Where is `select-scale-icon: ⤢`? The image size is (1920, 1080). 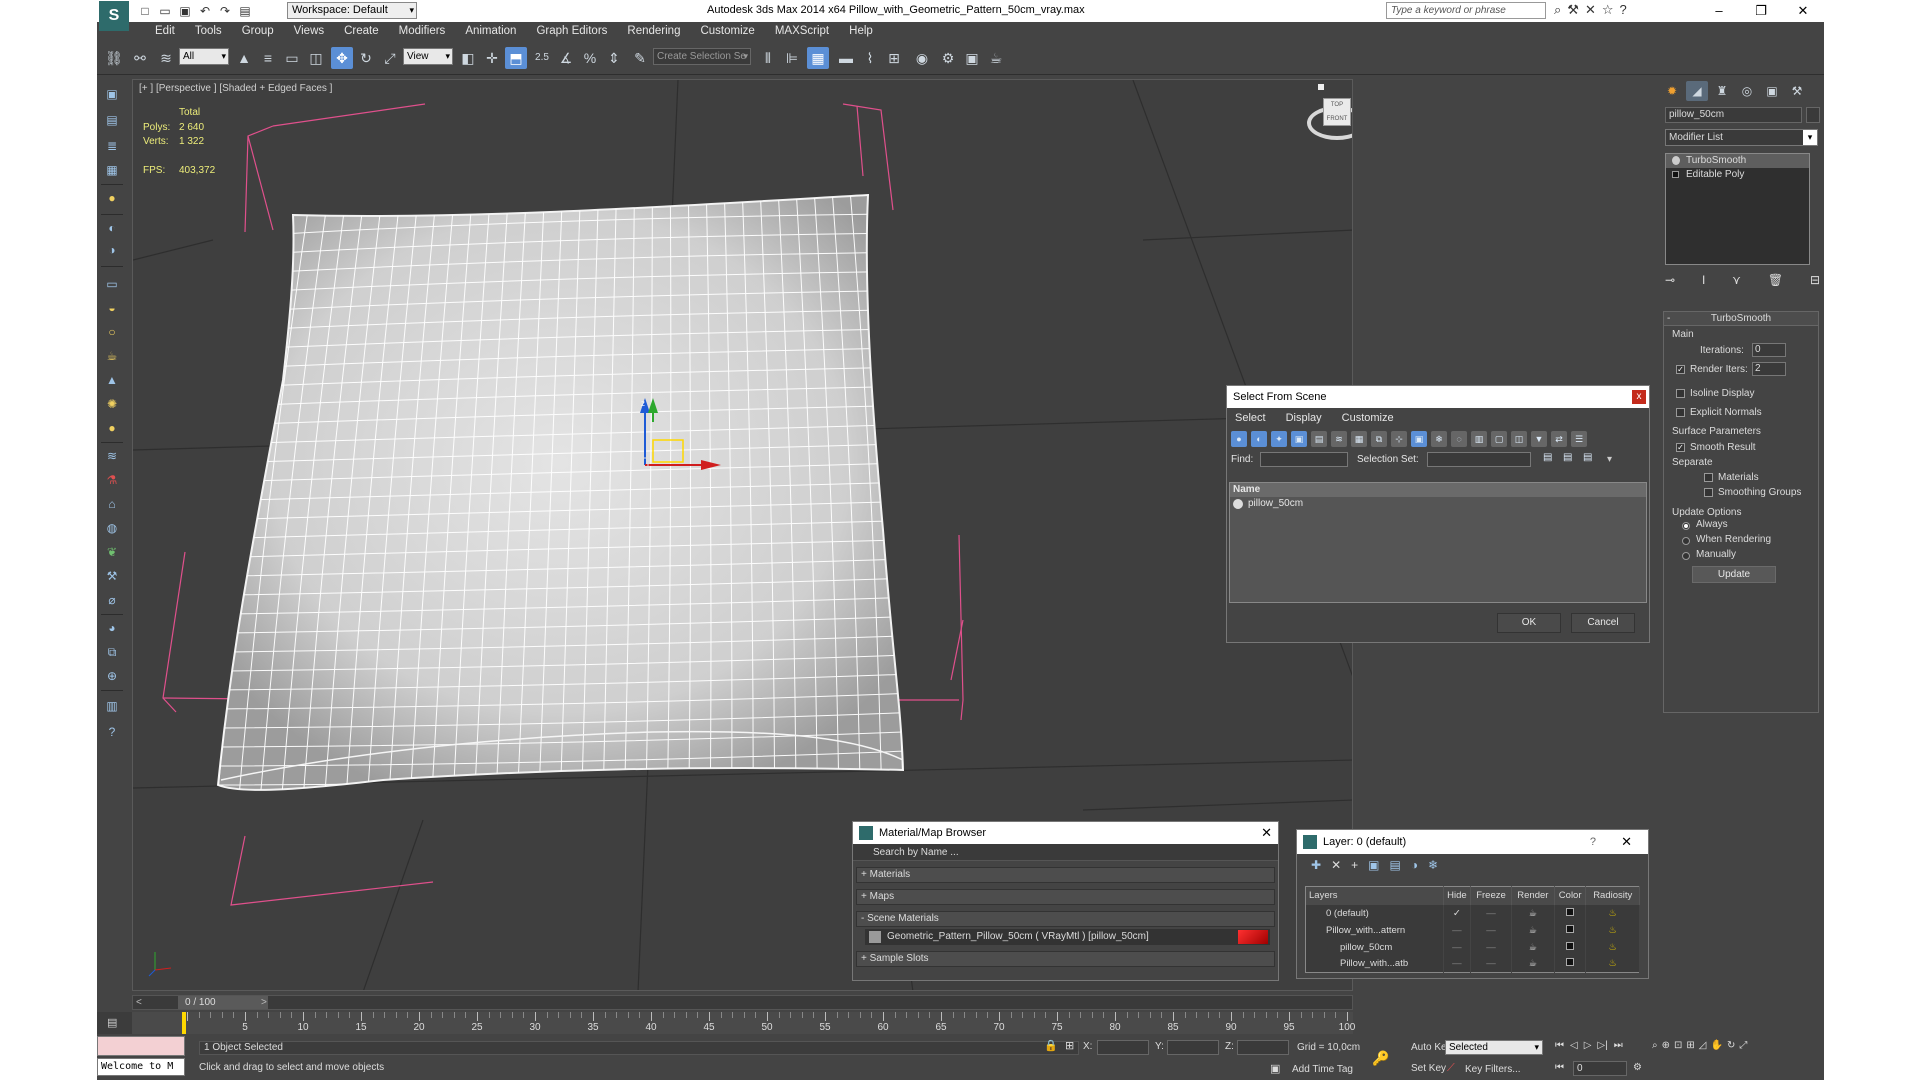
select-scale-icon: ⤢ is located at coordinates (390, 58).